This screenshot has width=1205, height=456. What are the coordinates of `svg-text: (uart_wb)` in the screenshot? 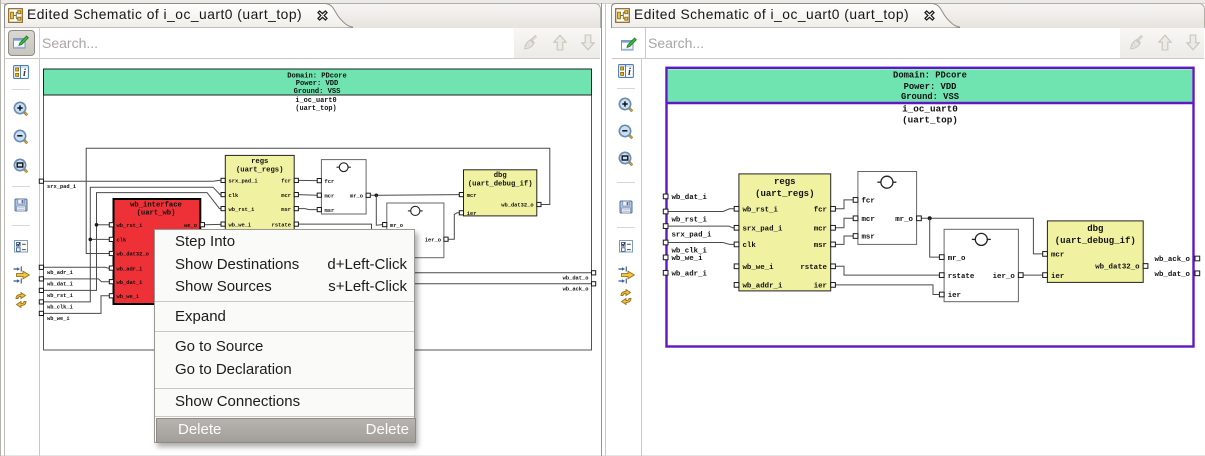 It's located at (156, 213).